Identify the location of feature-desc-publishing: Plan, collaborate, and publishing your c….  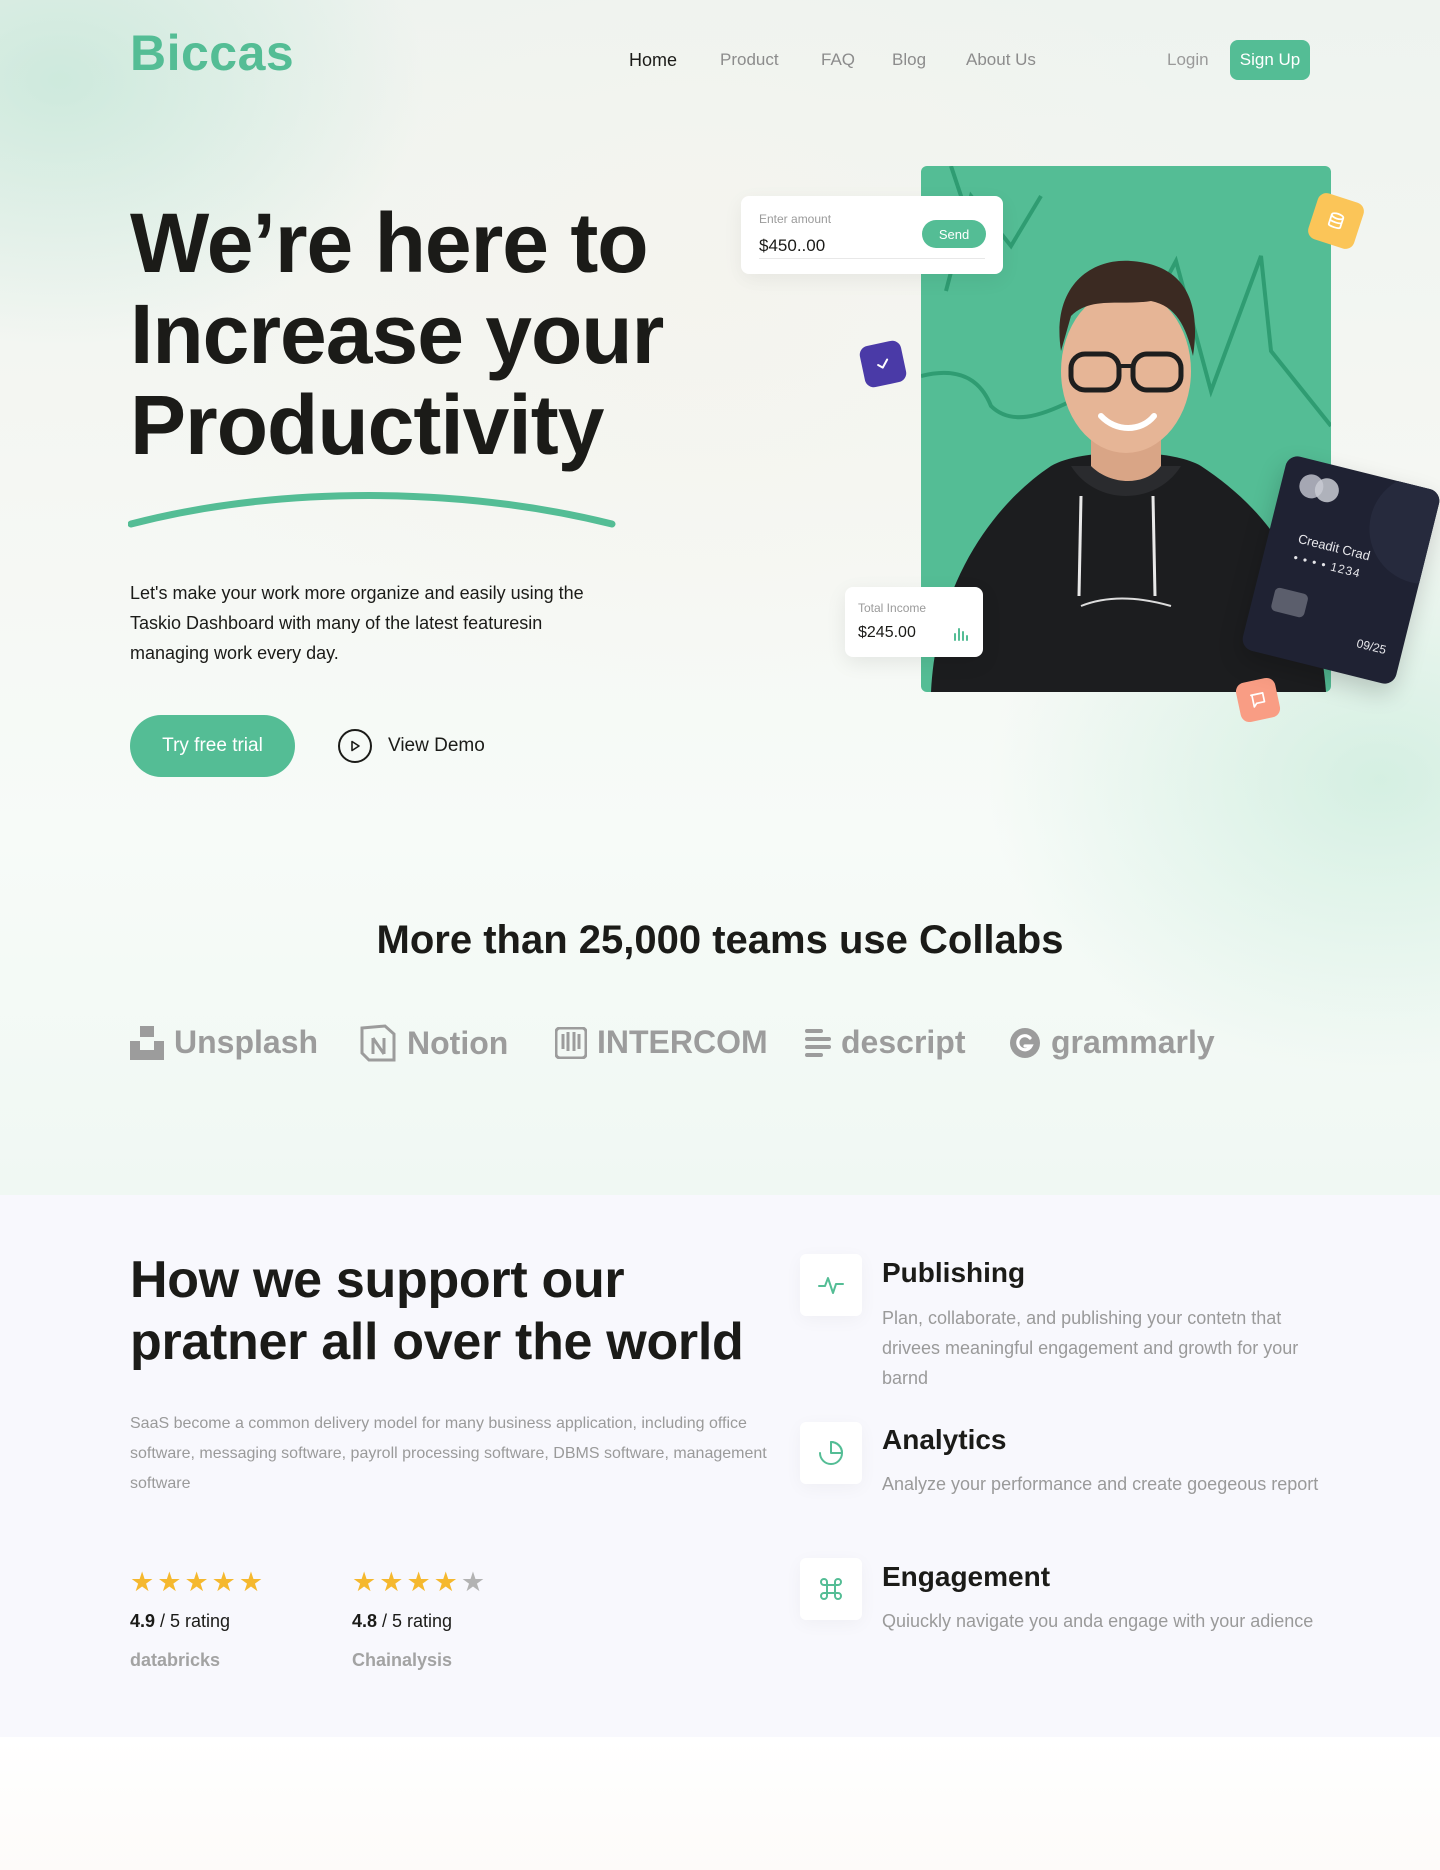
(1090, 1348).